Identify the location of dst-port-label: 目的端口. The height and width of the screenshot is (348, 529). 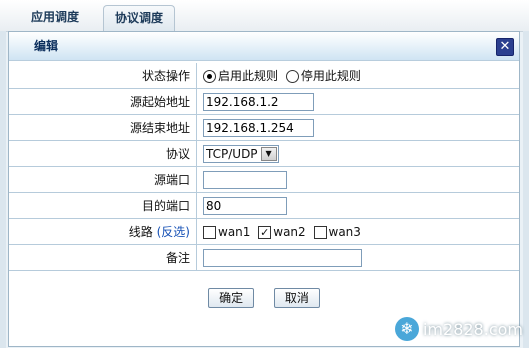
(103, 205).